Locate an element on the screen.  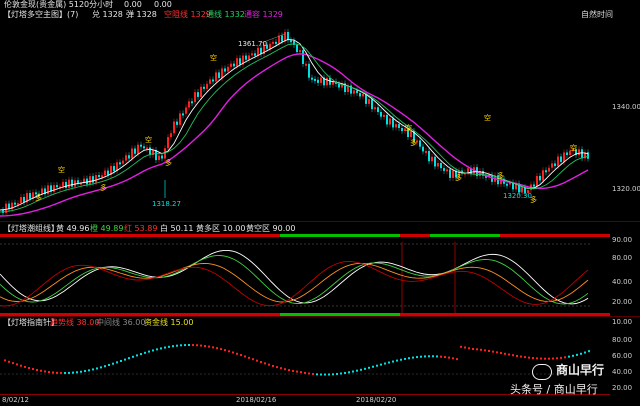
osc-panel-title: 【灯塔潮组线】 is located at coordinates (31, 228).